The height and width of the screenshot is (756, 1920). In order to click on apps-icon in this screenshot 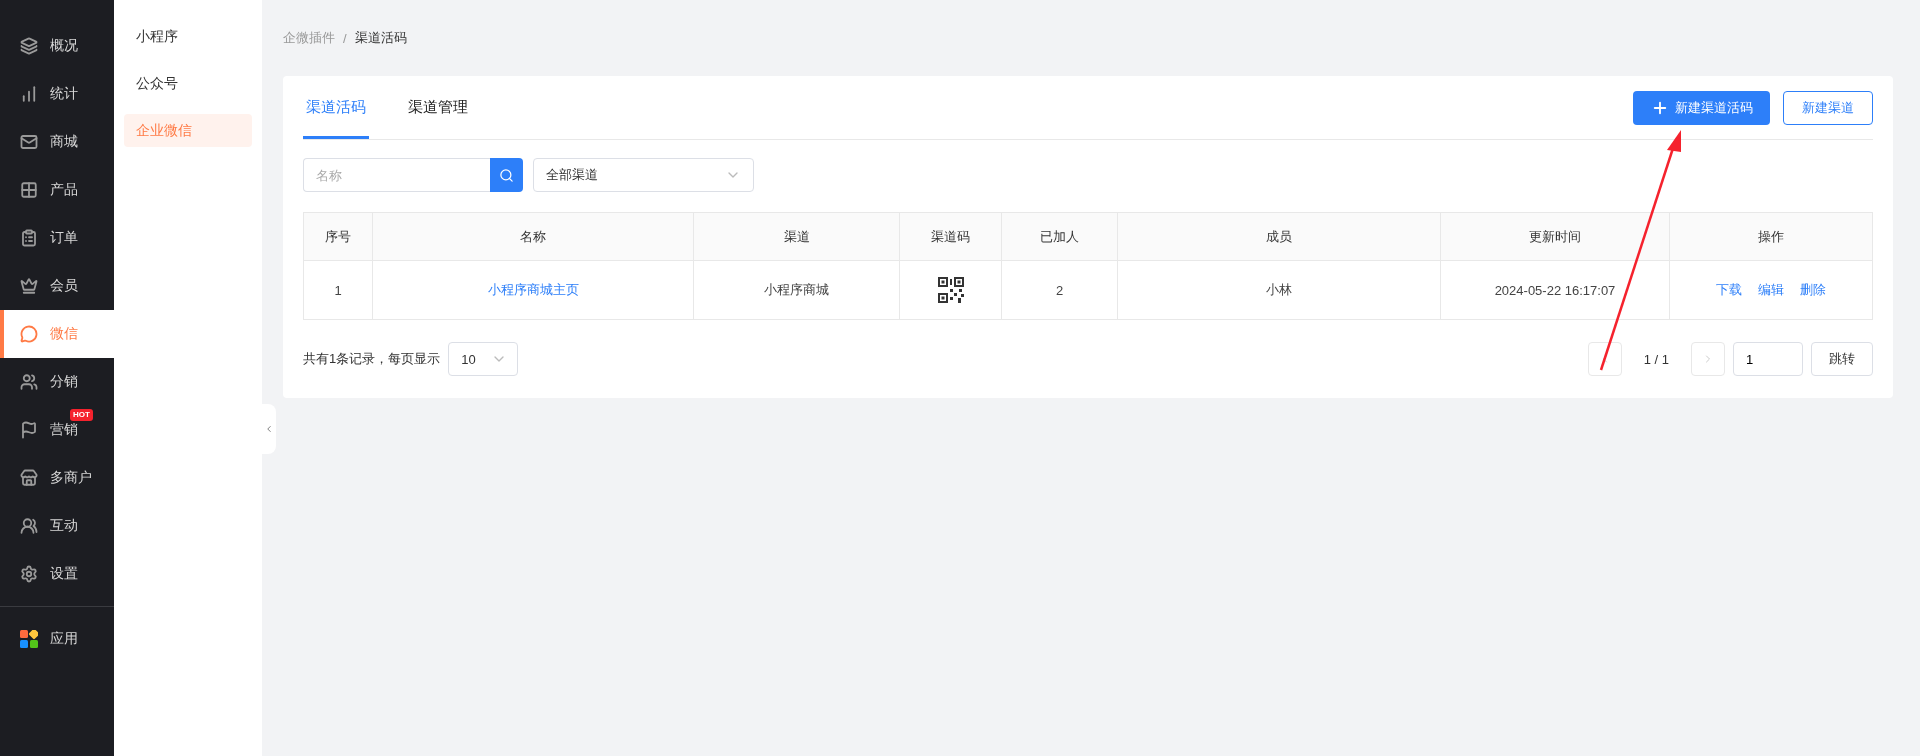, I will do `click(29, 639)`.